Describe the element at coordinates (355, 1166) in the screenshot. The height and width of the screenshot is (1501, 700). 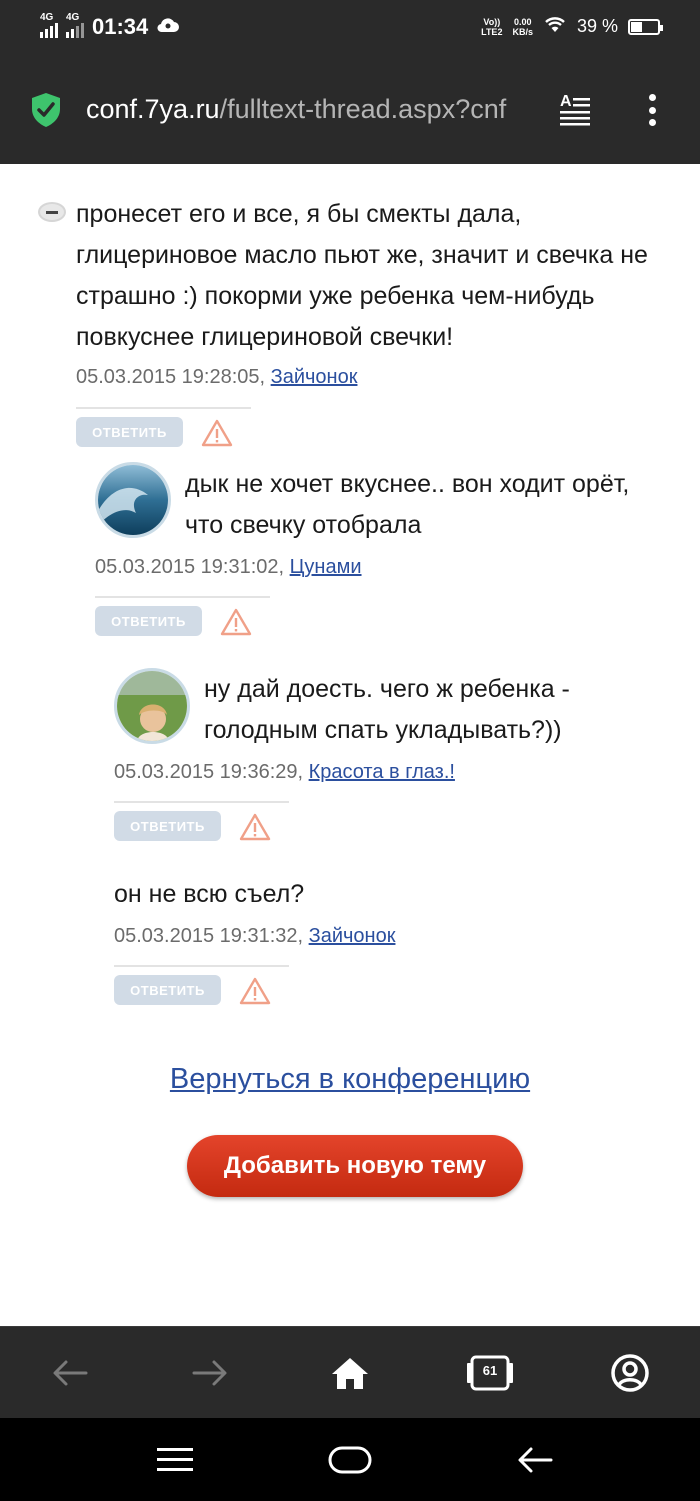
I see `add-new-topic-button: Добавить новую тему` at that location.